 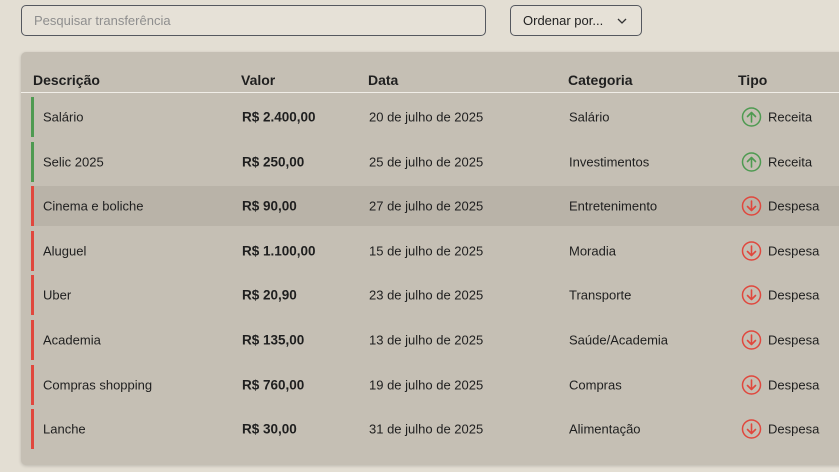 What do you see at coordinates (273, 162) in the screenshot?
I see `cell-valor: R$ 250,00` at bounding box center [273, 162].